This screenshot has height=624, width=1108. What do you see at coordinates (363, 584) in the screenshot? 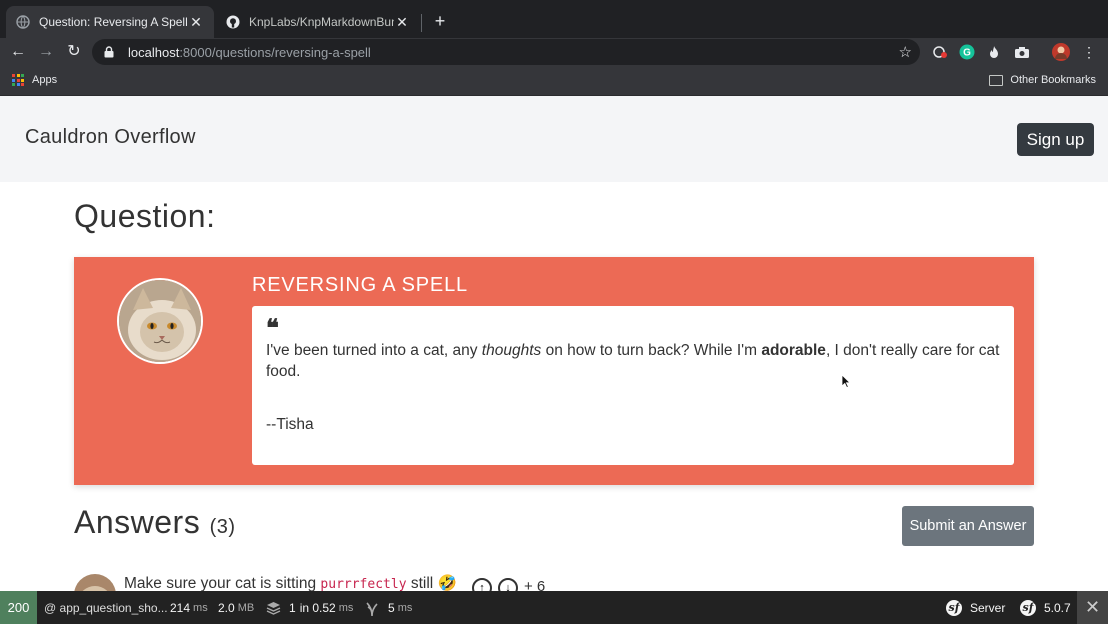
I see `answer-code: purrrfectly` at bounding box center [363, 584].